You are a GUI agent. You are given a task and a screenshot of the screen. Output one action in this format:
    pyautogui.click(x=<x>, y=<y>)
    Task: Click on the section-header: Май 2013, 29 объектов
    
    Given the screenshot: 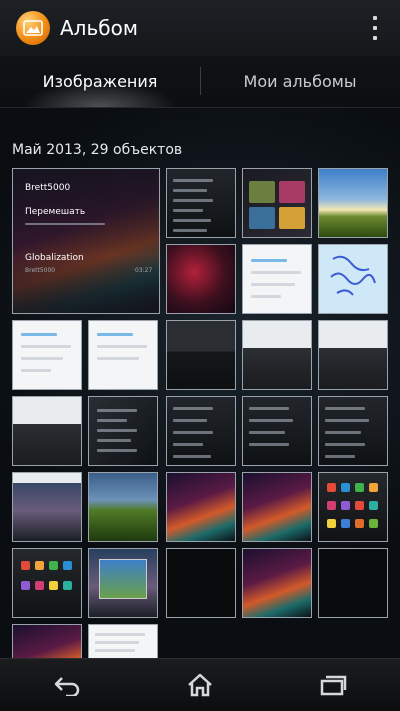 What is the action you would take?
    pyautogui.click(x=97, y=150)
    